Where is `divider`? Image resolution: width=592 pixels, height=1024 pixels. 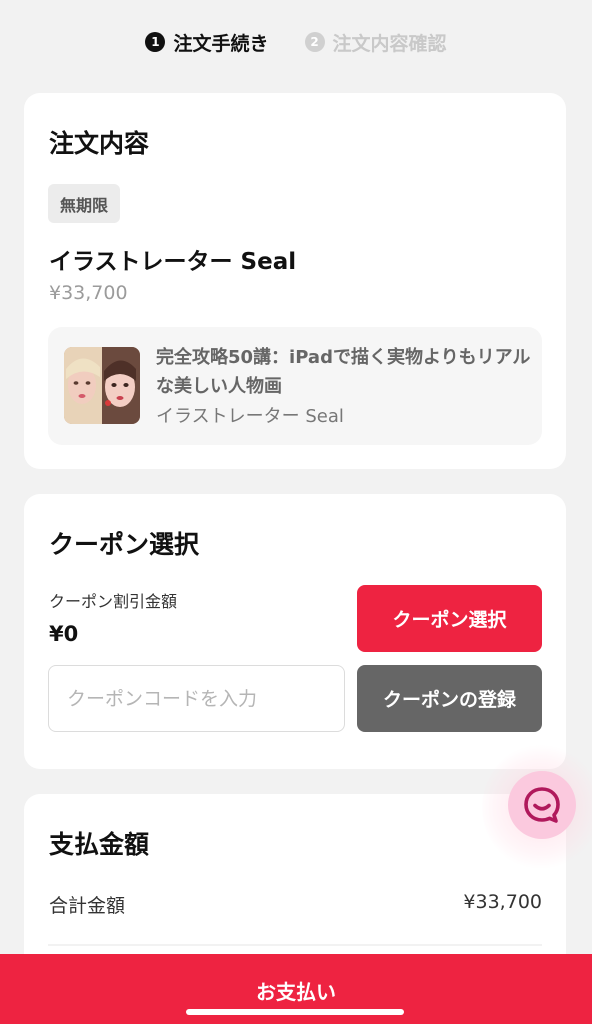 divider is located at coordinates (295, 945).